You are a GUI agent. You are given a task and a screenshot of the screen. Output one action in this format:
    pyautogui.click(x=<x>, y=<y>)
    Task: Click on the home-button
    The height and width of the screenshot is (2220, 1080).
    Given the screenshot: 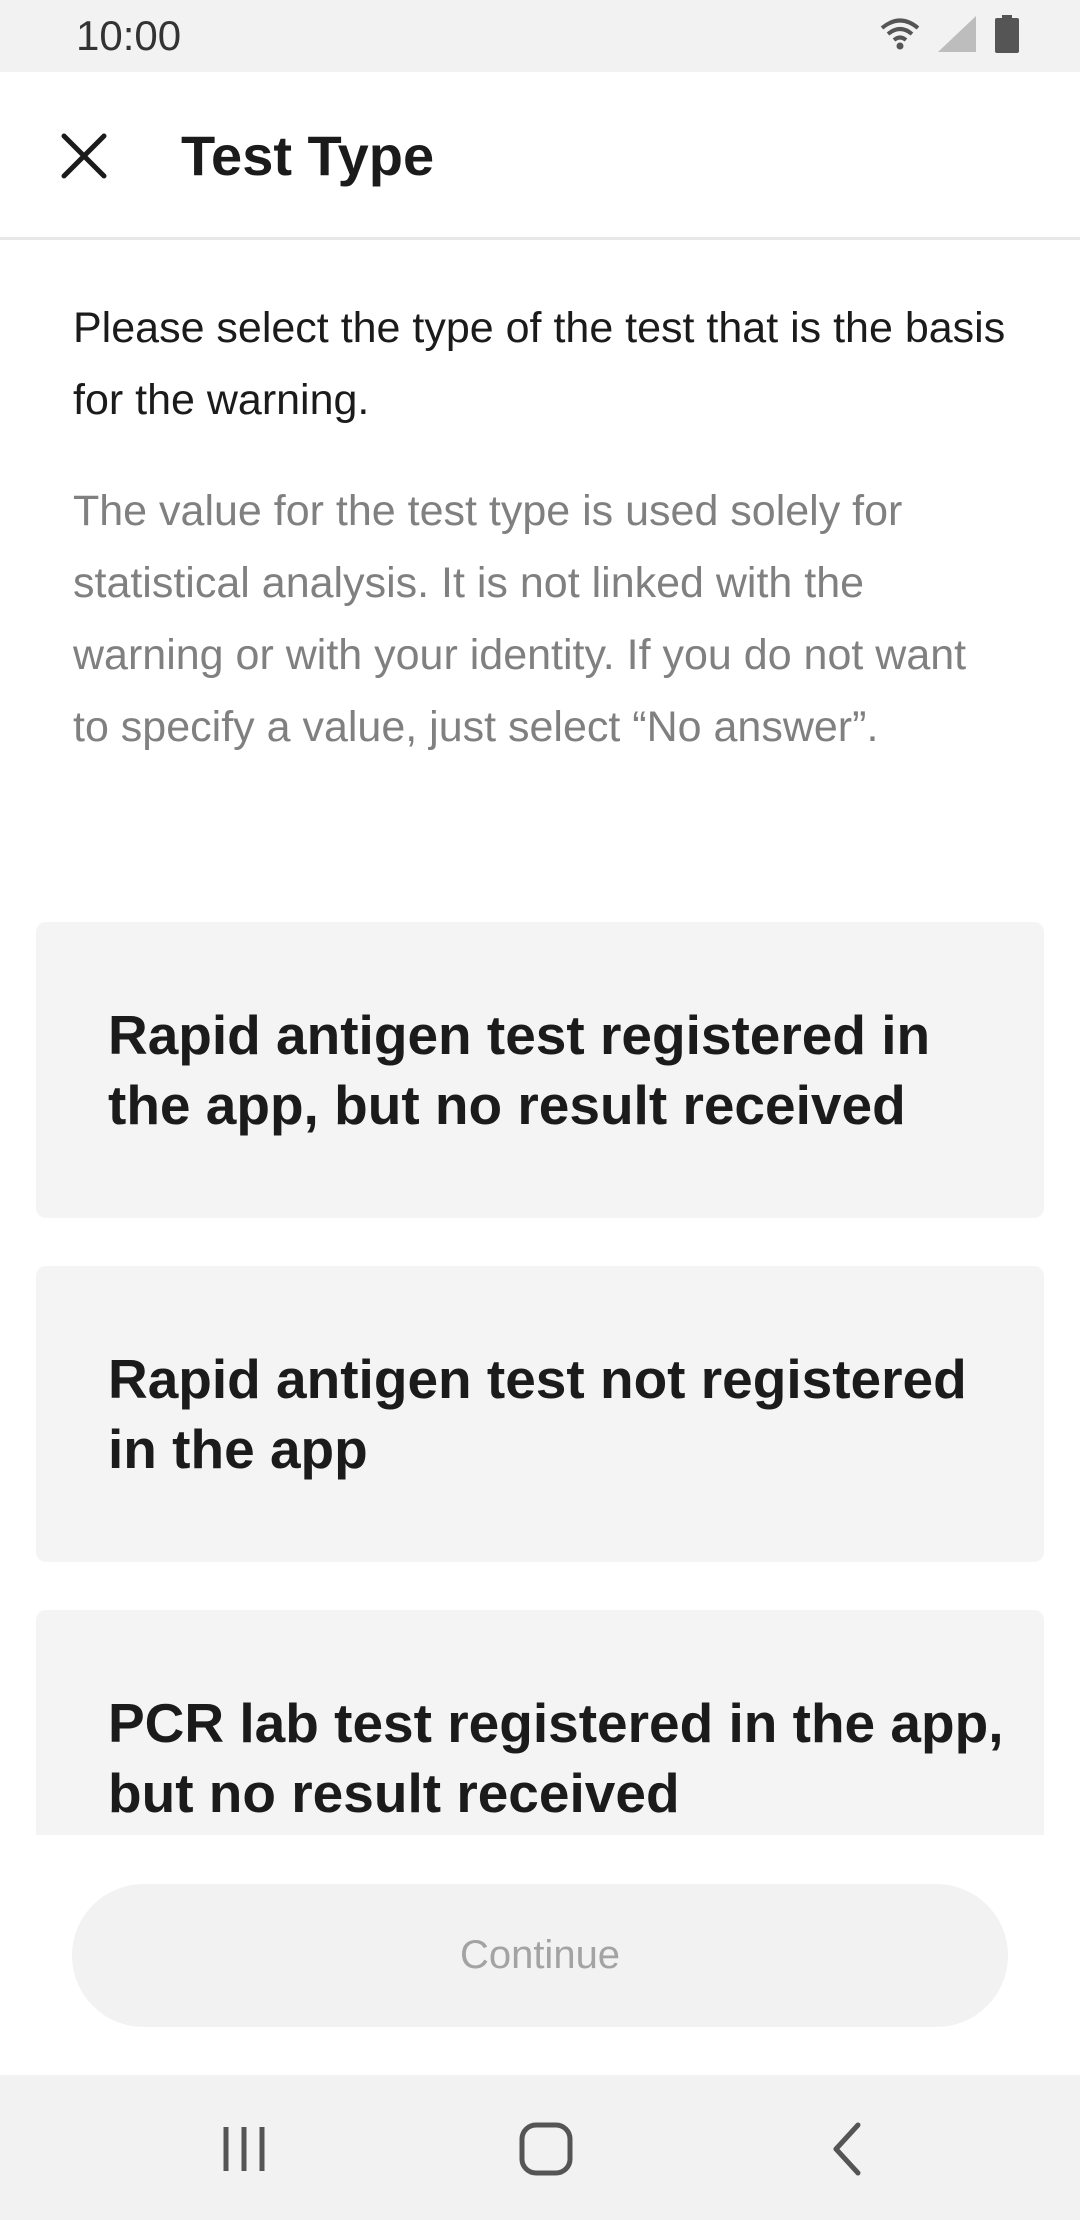 What is the action you would take?
    pyautogui.click(x=546, y=2149)
    